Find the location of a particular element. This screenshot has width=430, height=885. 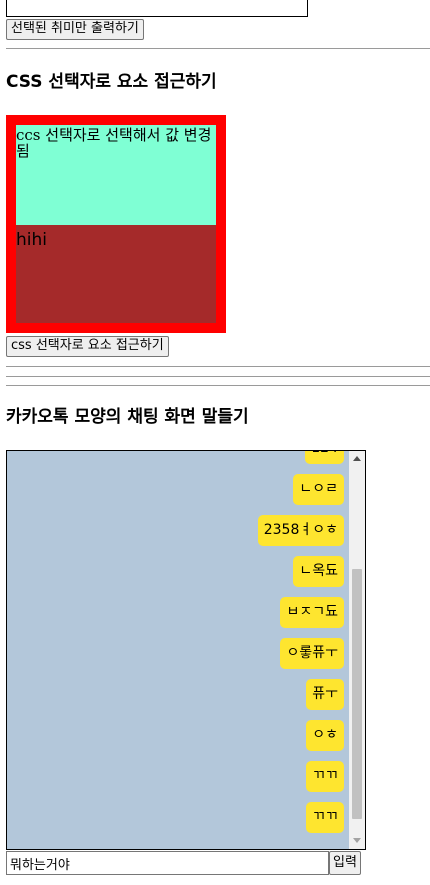

chat-message-input is located at coordinates (167, 863).